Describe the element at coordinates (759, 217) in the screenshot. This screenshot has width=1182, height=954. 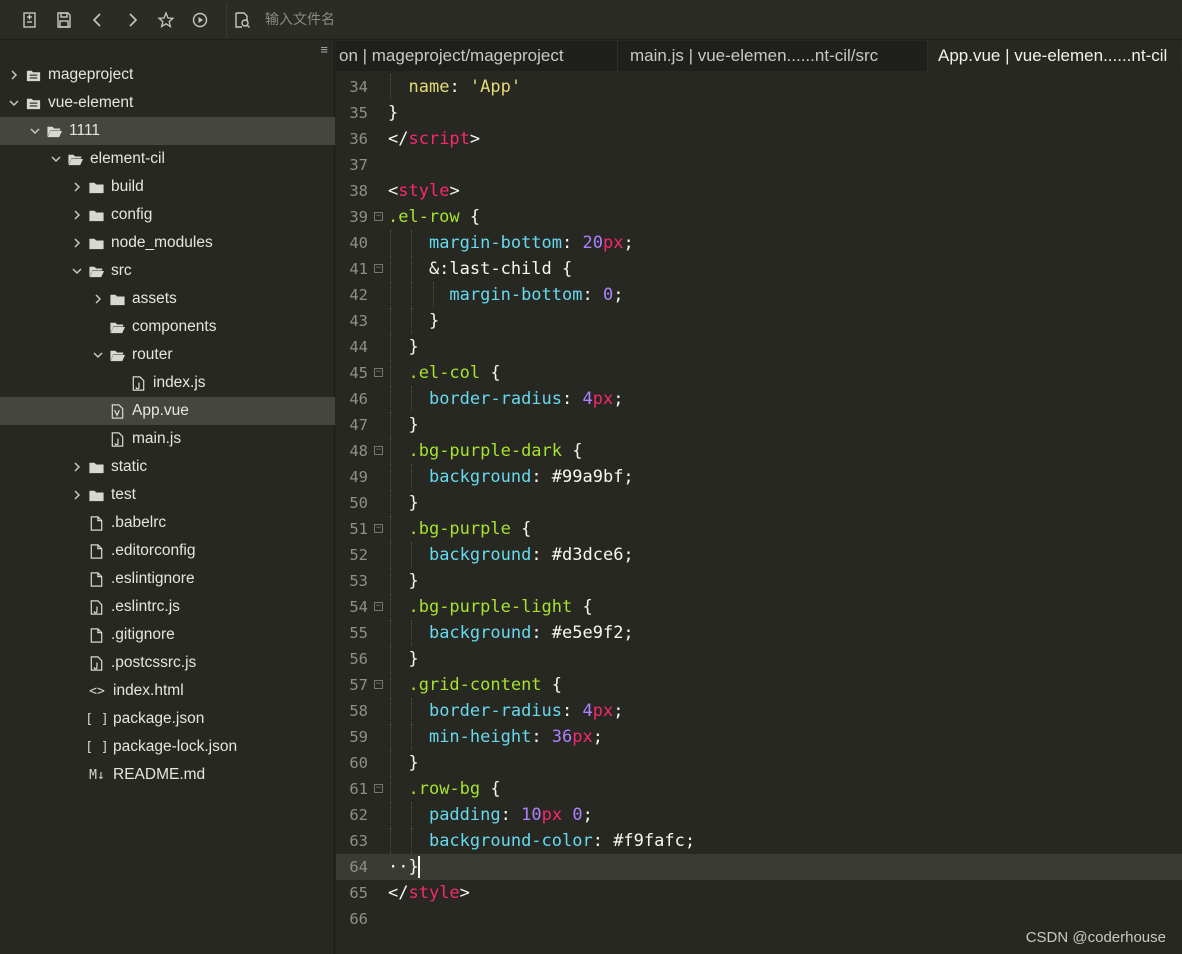
I see `code-line: 39 .el-row {` at that location.